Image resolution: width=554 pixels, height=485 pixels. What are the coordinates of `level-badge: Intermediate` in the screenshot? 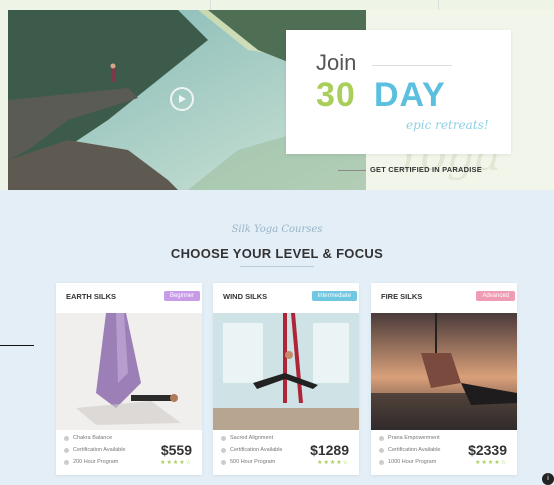 It's located at (334, 296).